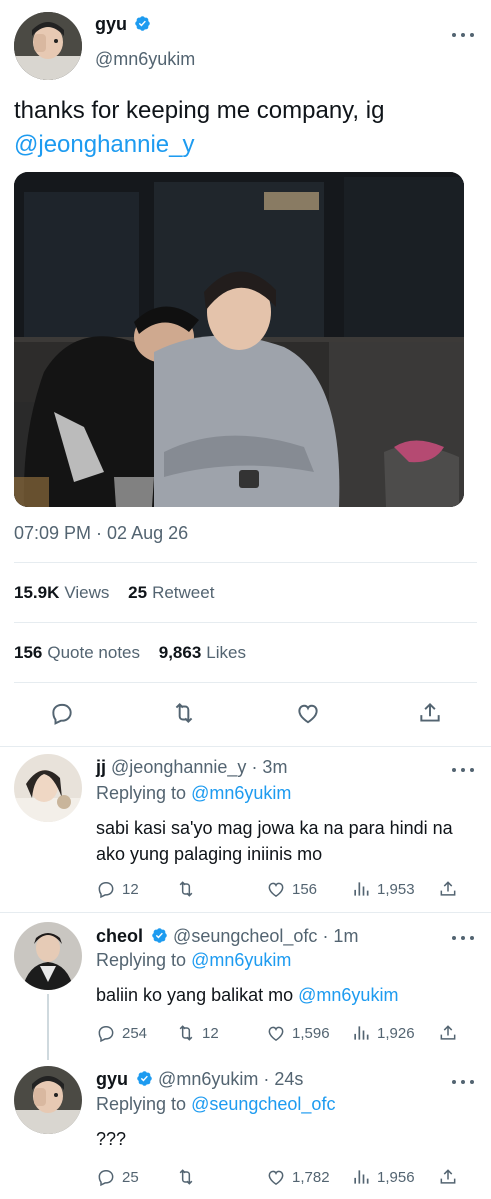 The image size is (491, 1199). Describe the element at coordinates (178, 767) in the screenshot. I see `reply-author-handle: @jeonghannie_y` at that location.